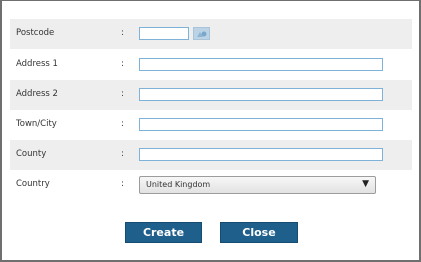  What do you see at coordinates (33, 184) in the screenshot?
I see `country-label: Country` at bounding box center [33, 184].